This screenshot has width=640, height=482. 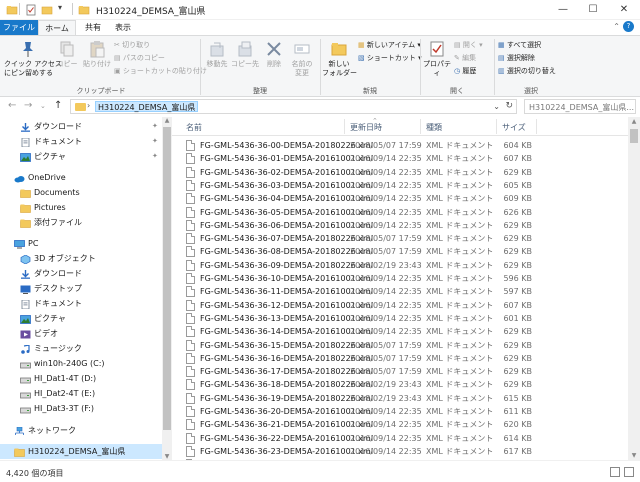 I want to click on maximize-button: ☐, so click(x=593, y=10).